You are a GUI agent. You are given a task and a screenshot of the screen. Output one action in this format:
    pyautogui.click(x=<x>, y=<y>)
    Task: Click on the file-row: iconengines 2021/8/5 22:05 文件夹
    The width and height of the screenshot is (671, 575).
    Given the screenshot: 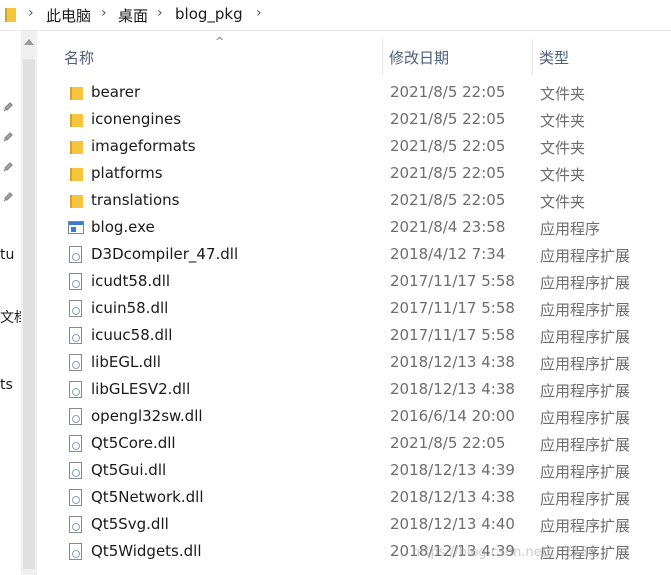 What is the action you would take?
    pyautogui.click(x=354, y=120)
    